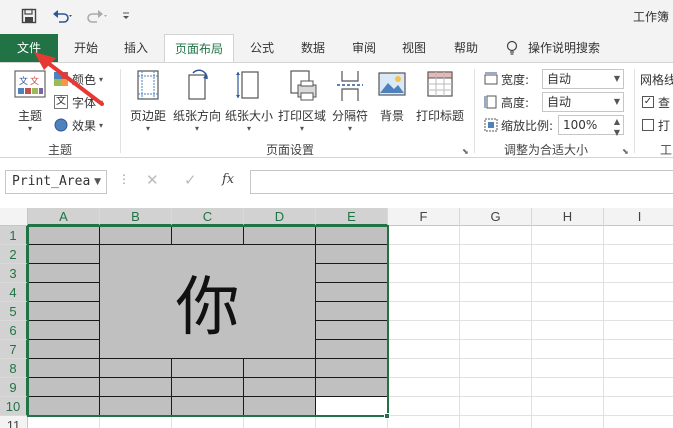  What do you see at coordinates (14, 406) in the screenshot?
I see `row-header-10: 10` at bounding box center [14, 406].